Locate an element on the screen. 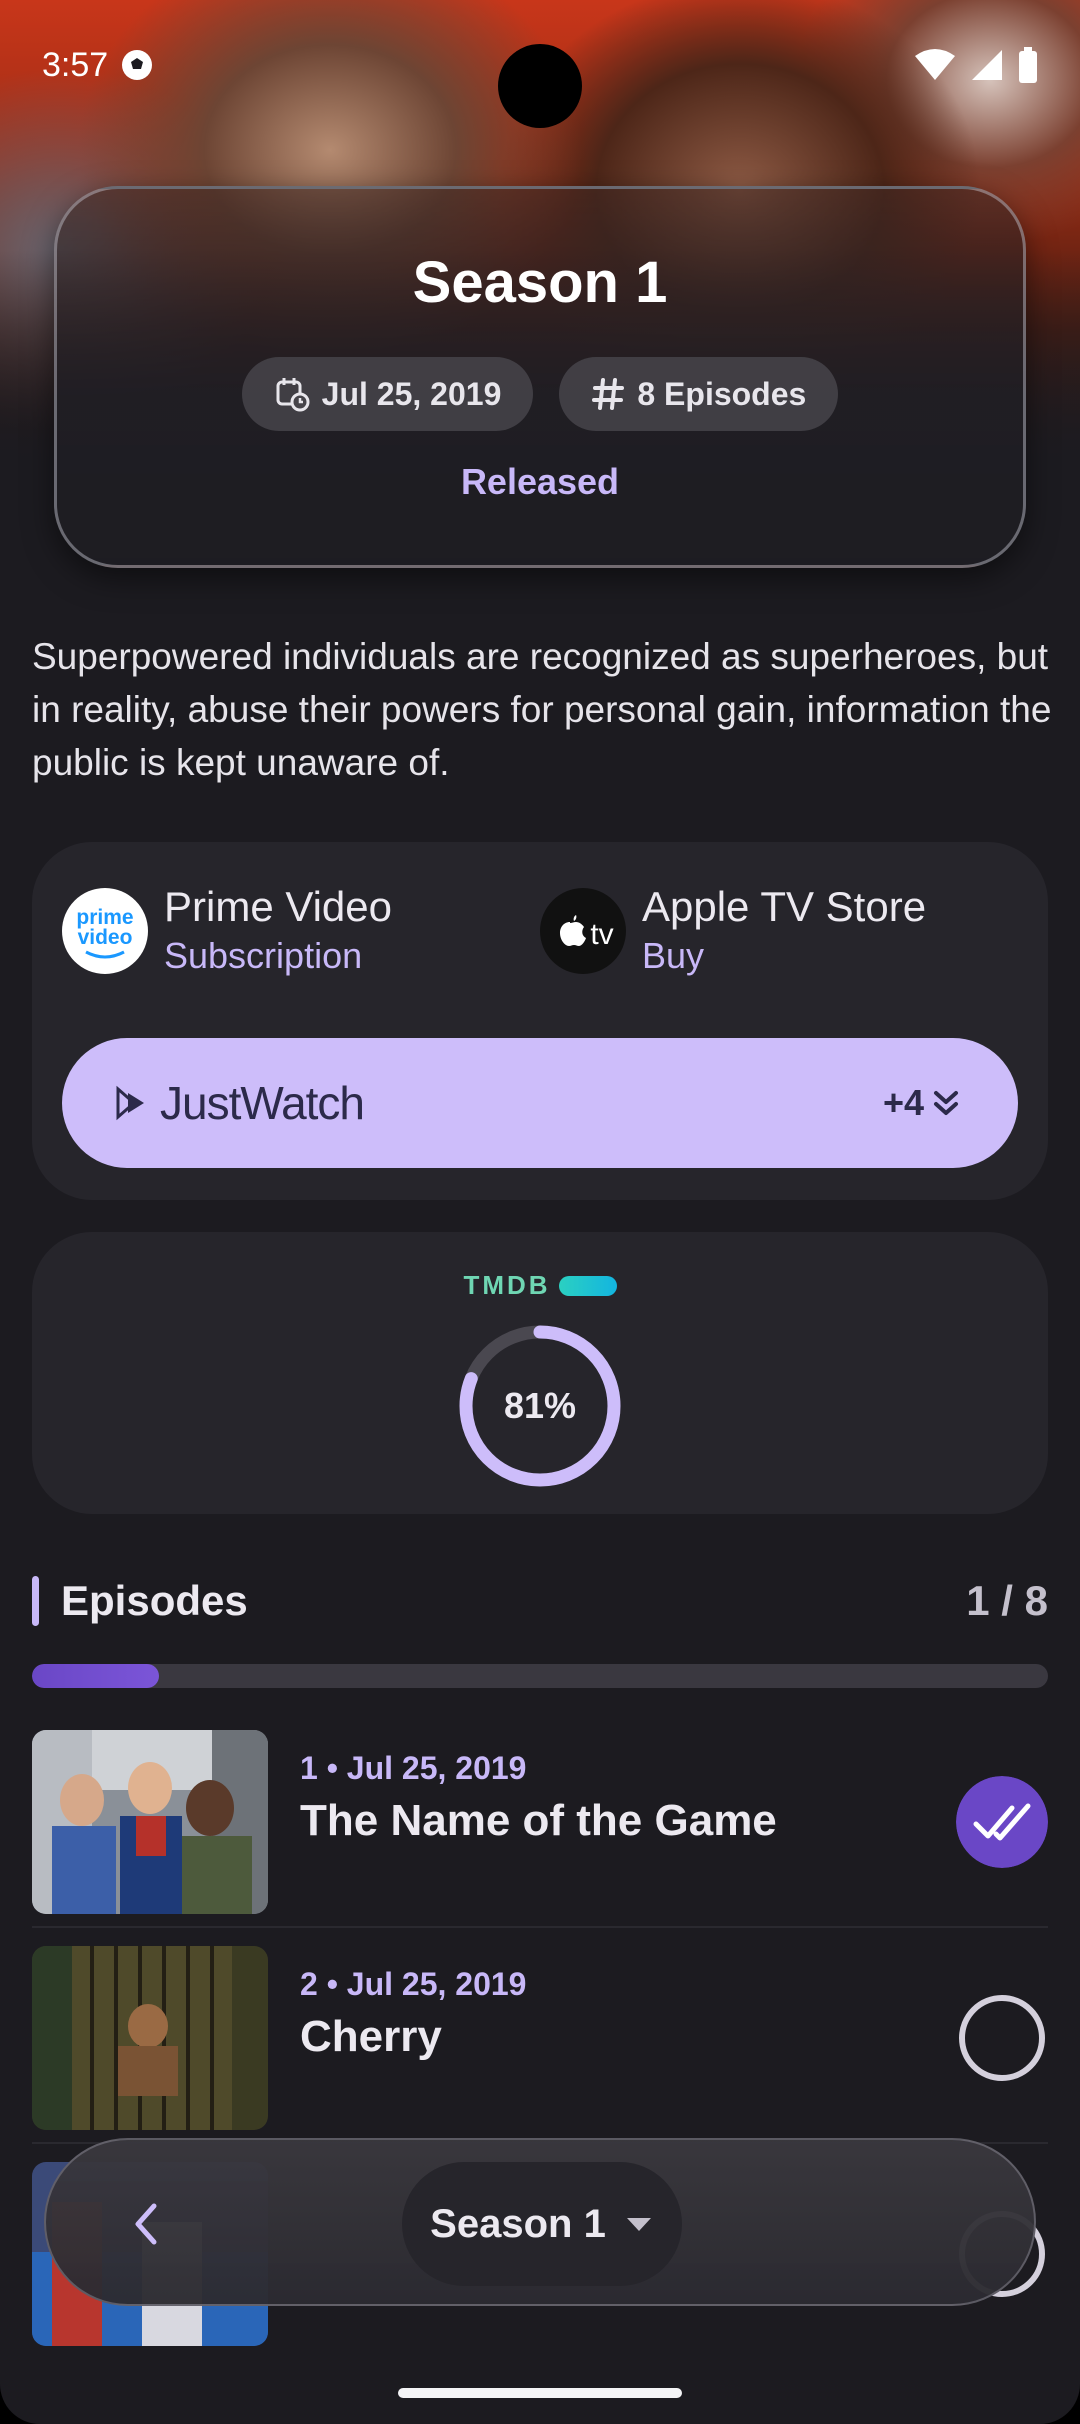  season-header-card: Season 1 Jul 25, 2019 8 Episodes Release is located at coordinates (540, 377).